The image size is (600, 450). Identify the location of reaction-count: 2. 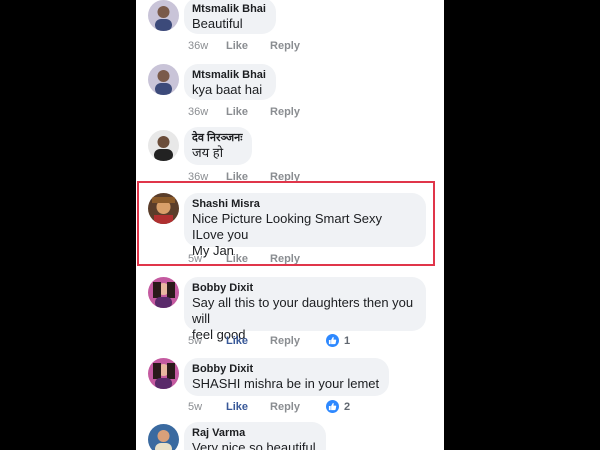
(338, 406).